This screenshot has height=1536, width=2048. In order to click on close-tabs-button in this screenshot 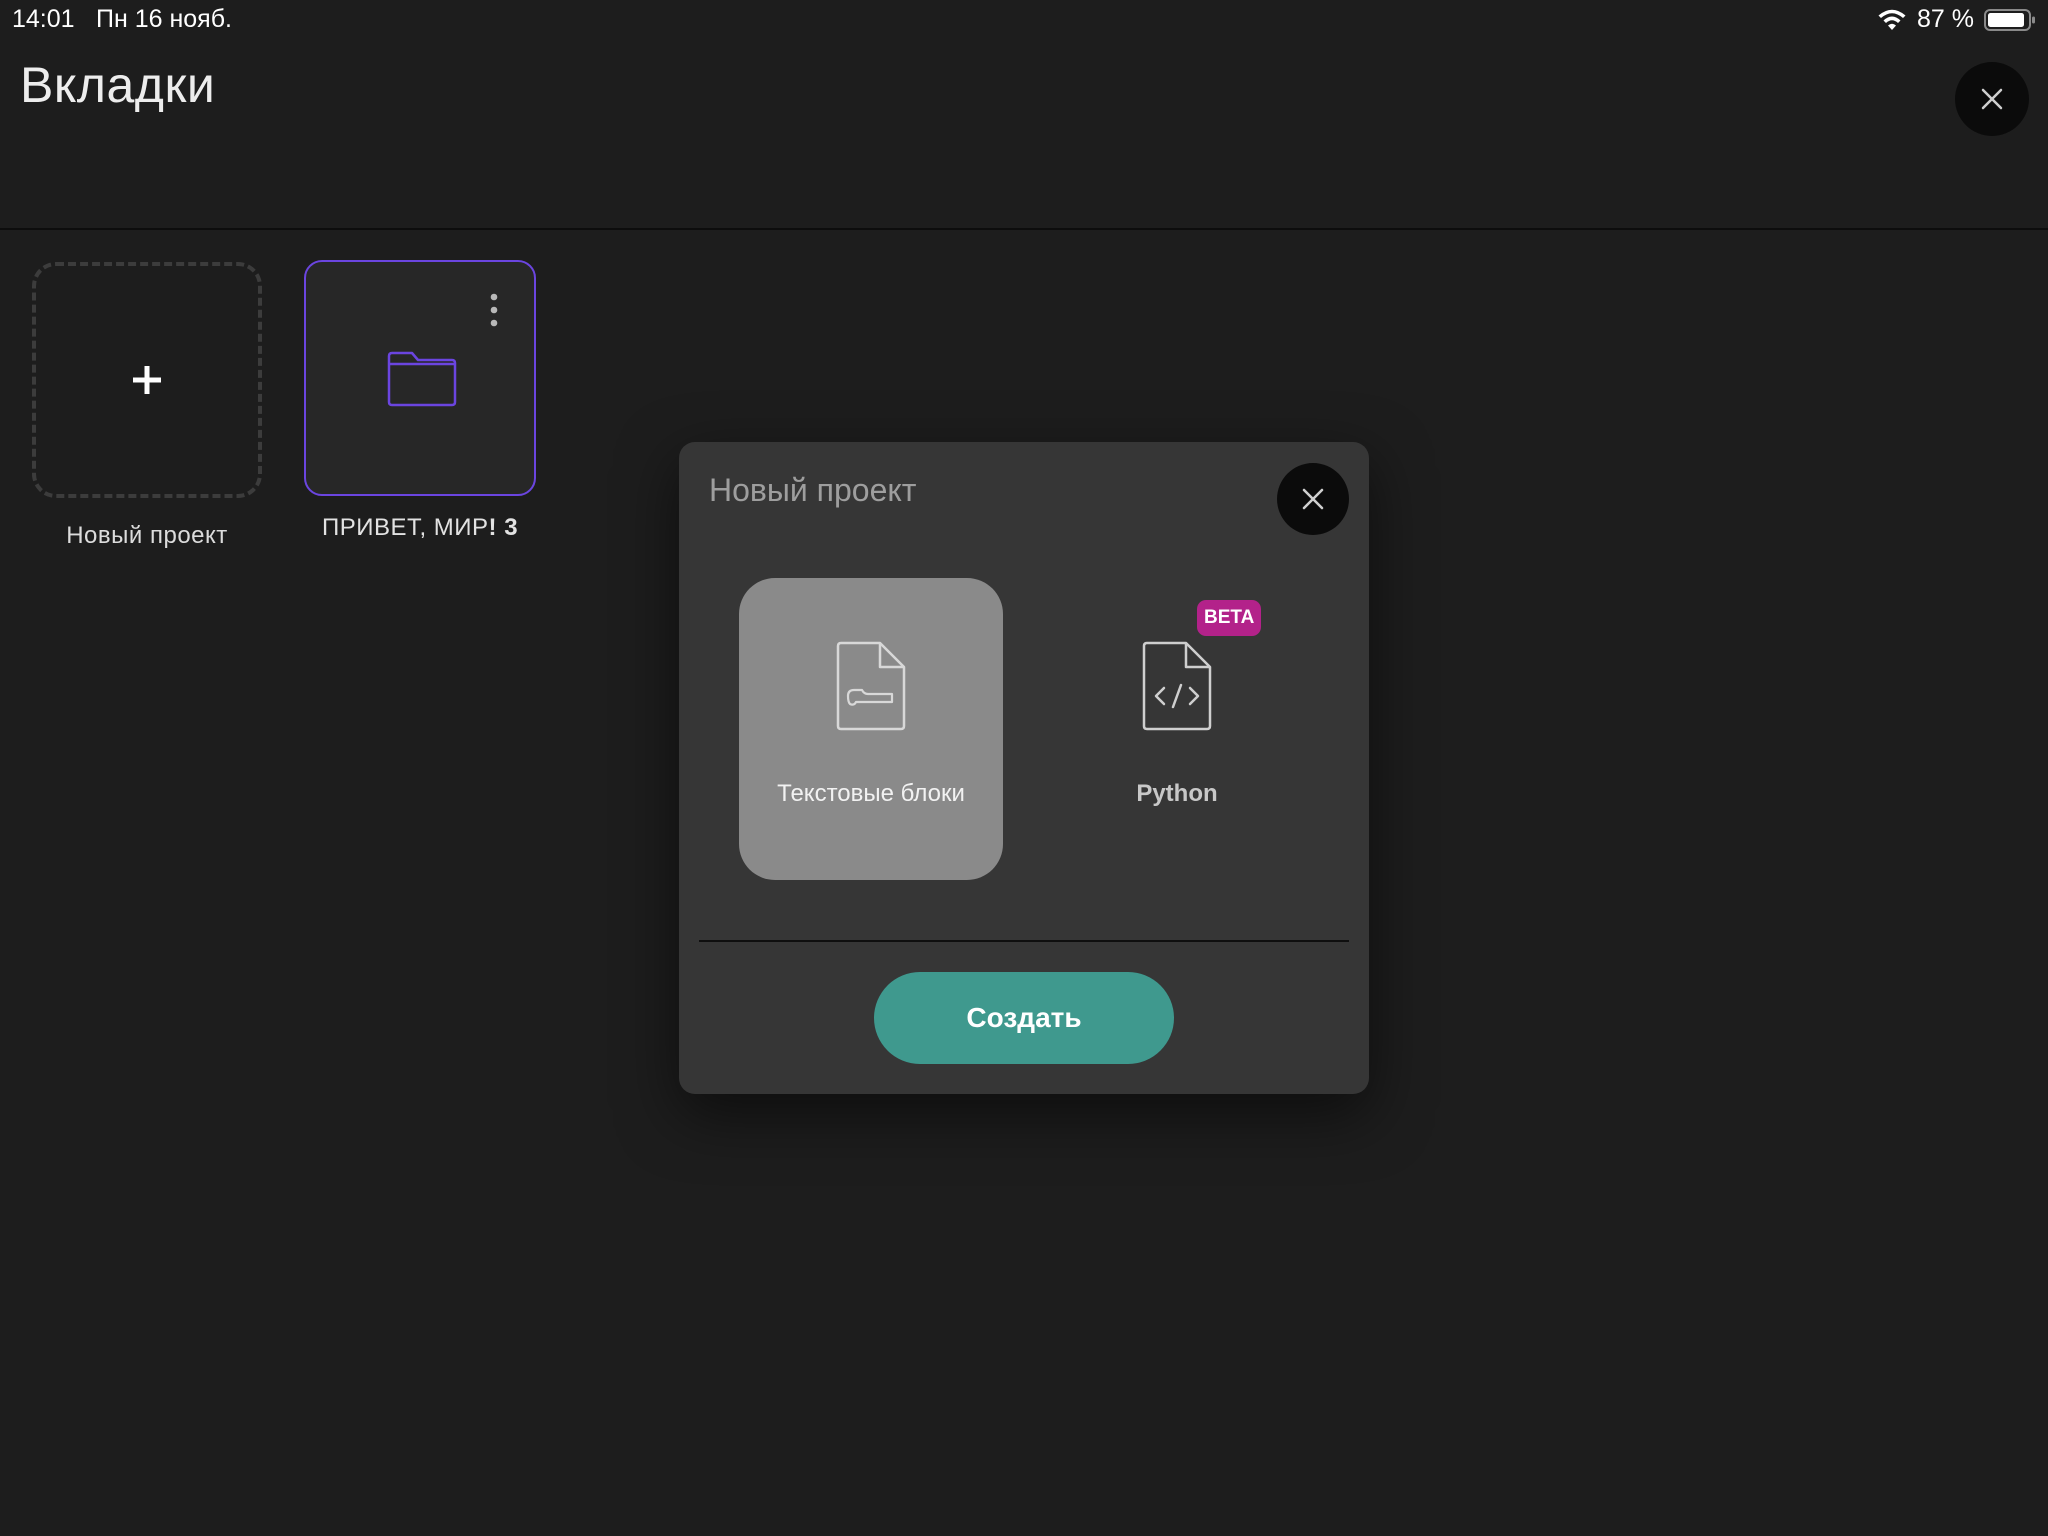, I will do `click(1992, 99)`.